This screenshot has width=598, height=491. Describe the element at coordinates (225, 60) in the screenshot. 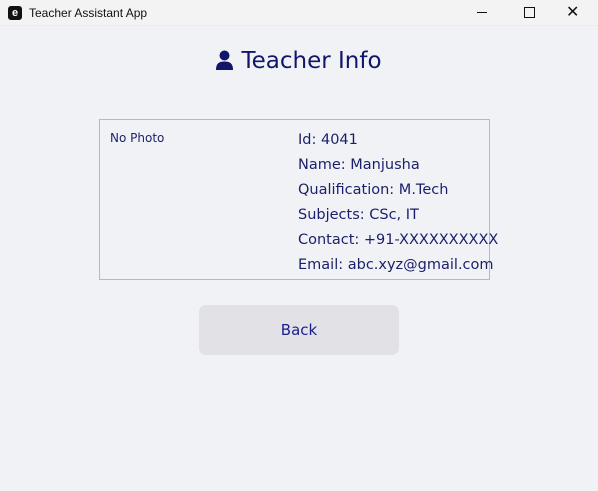

I see `person-icon` at that location.